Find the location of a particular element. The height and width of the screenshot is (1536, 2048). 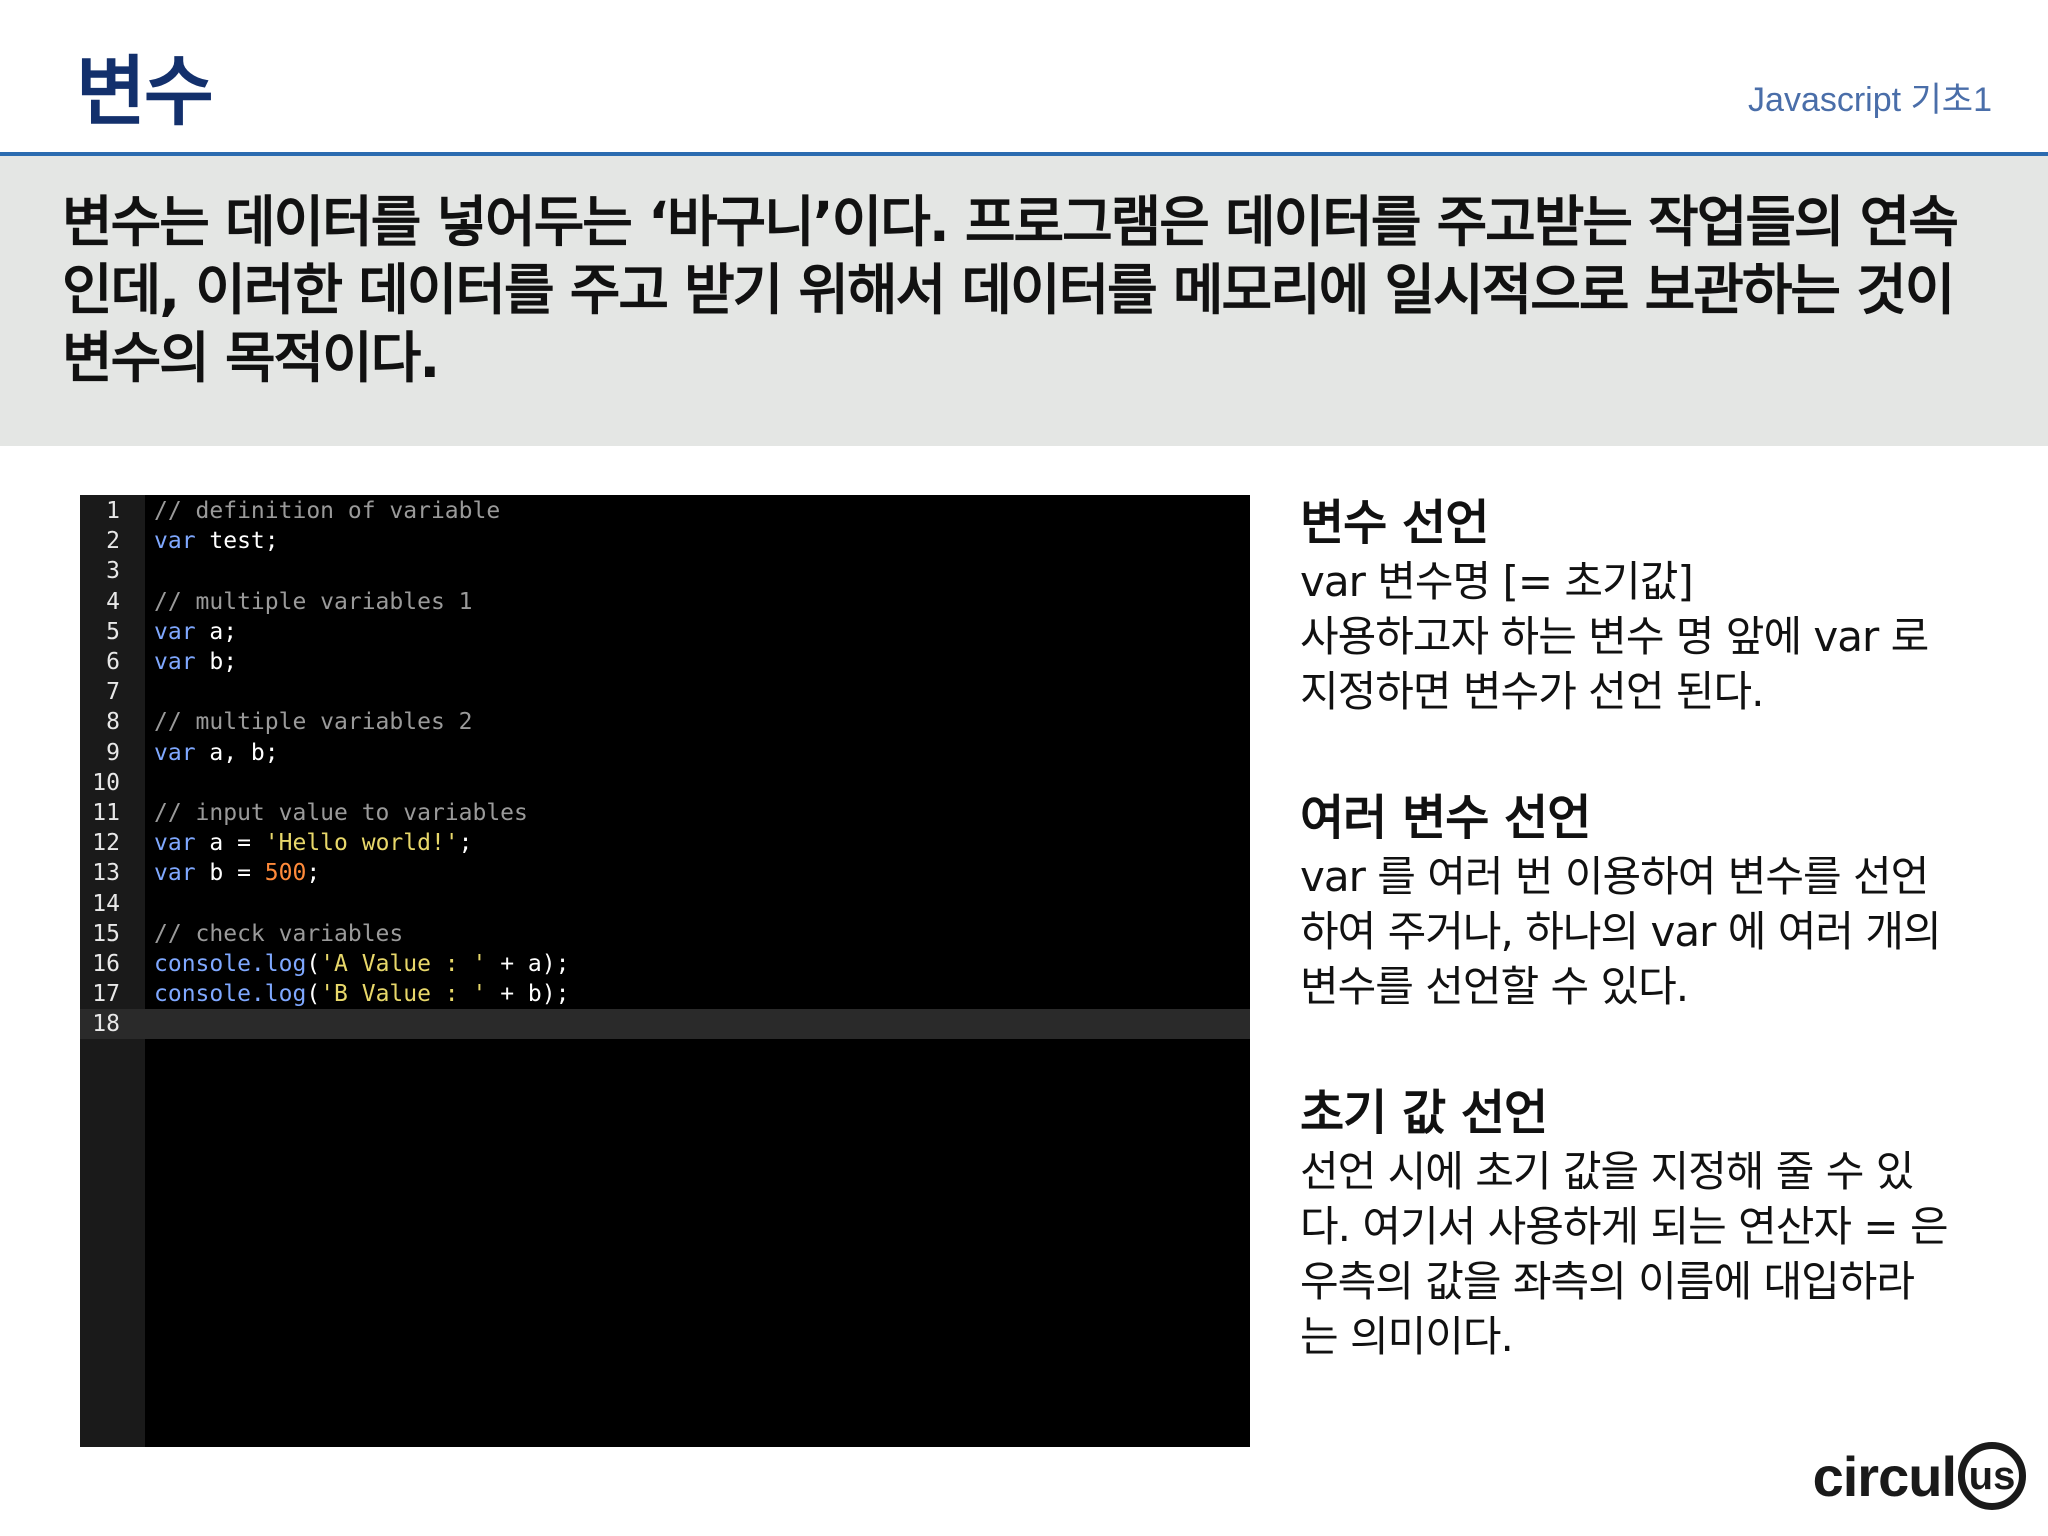

note-line: 는 의미이다. is located at coordinates (1407, 1336).